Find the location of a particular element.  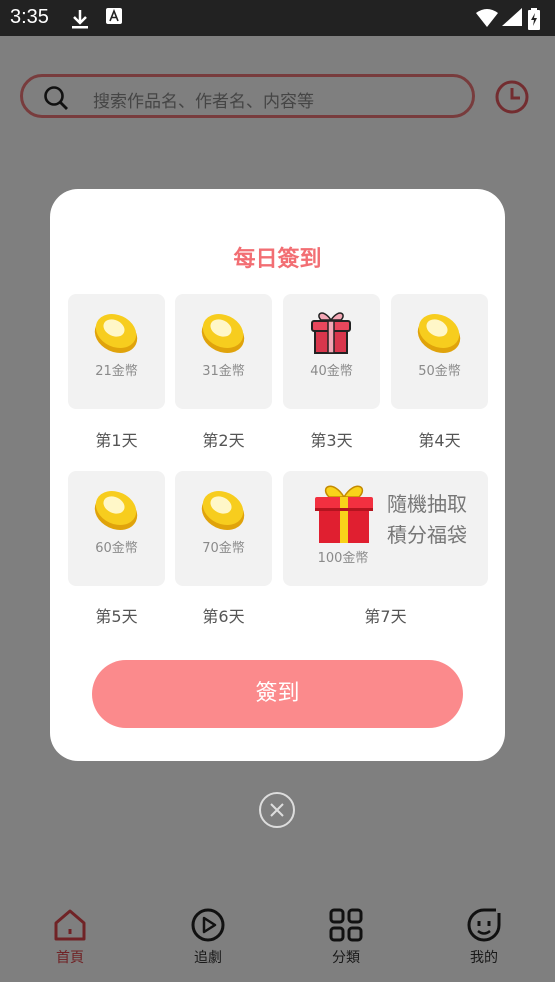

day-amount: 70金幣 is located at coordinates (223, 548).